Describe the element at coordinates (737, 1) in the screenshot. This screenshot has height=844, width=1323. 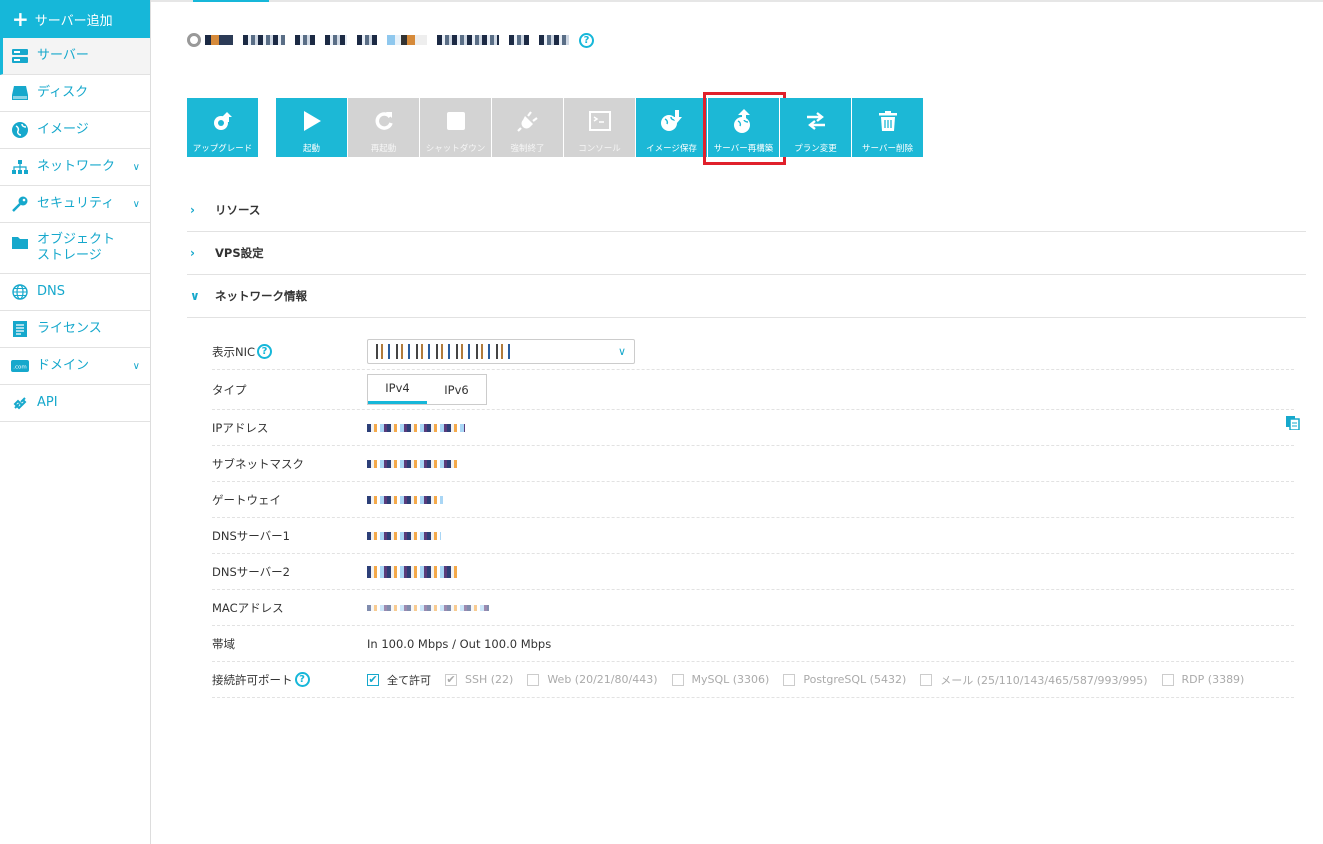
I see `top-tab-bar` at that location.